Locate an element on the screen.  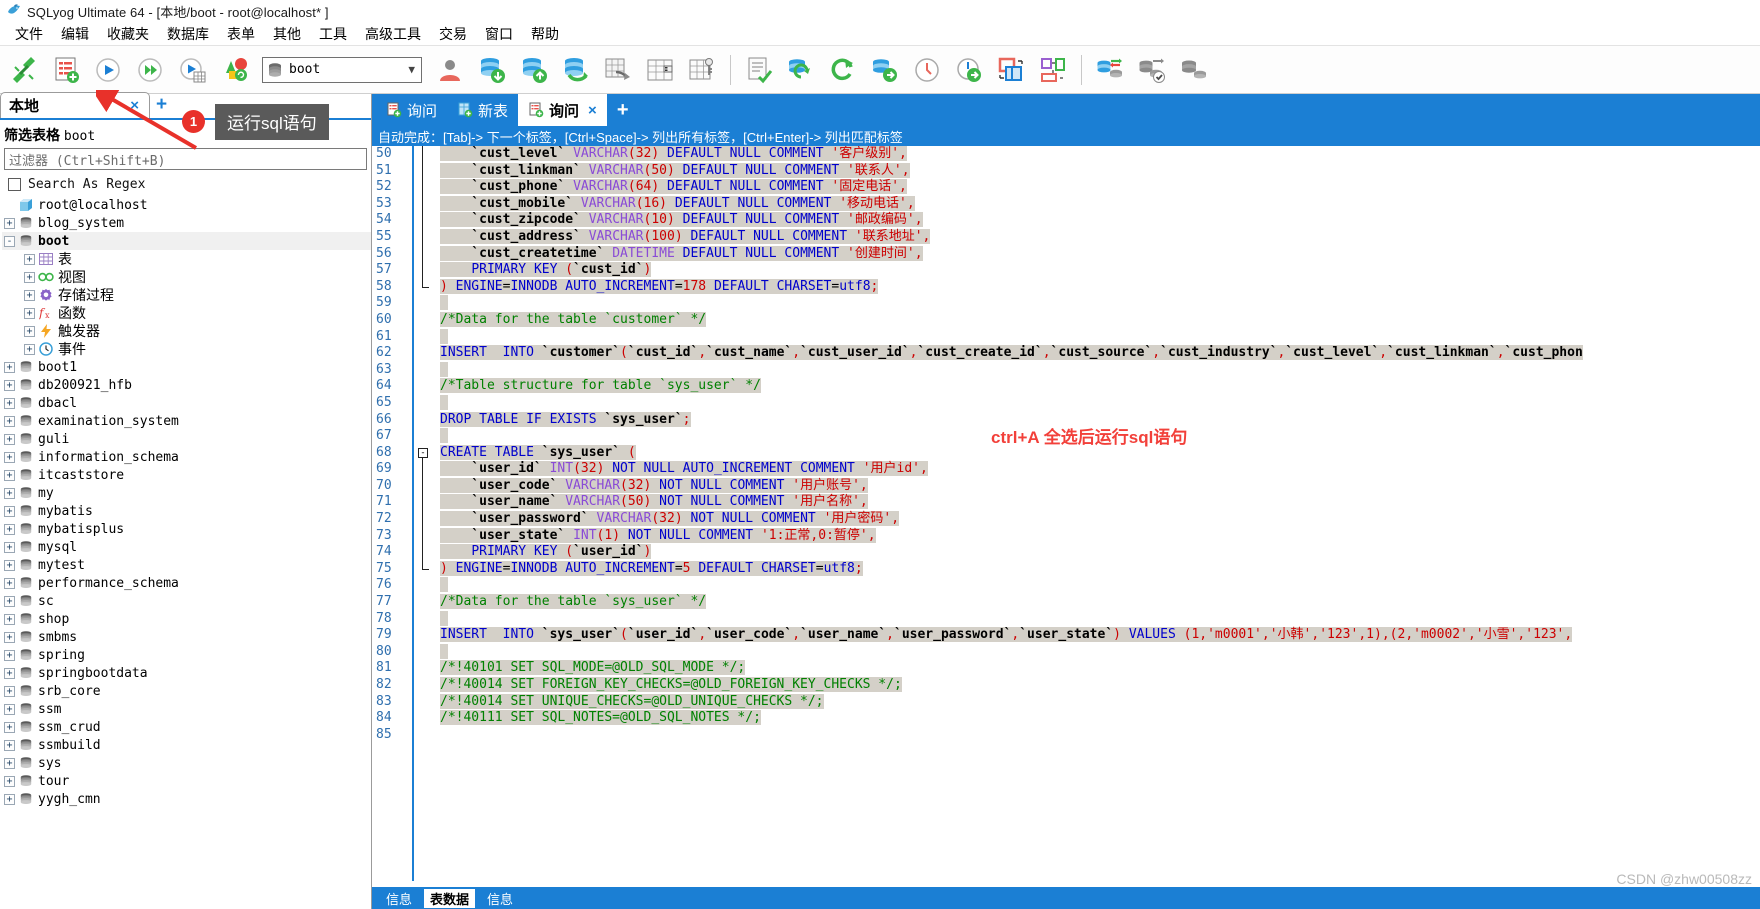
export-database-icon is located at coordinates (576, 70).